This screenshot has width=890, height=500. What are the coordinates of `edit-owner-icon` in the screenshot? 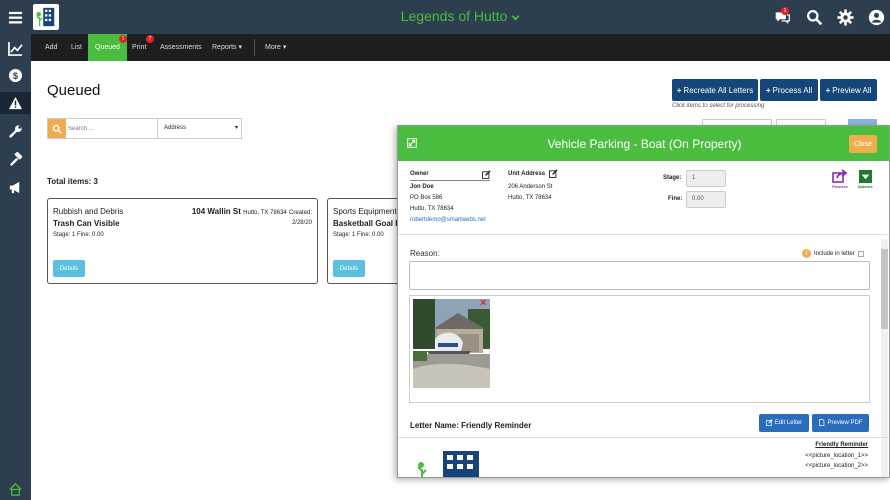 It's located at (486, 174).